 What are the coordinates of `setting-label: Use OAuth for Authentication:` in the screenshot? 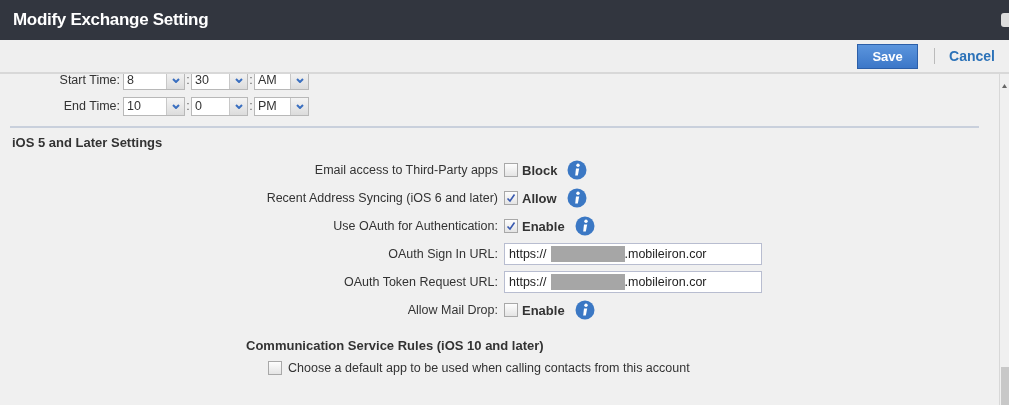 It's located at (415, 226).